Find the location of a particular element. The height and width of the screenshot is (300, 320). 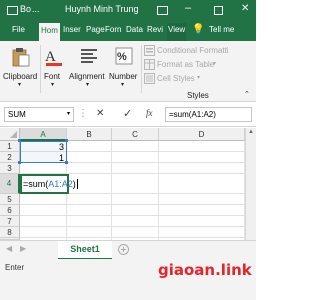

status-bar: Enter giaoan.link is located at coordinates (128, 279).